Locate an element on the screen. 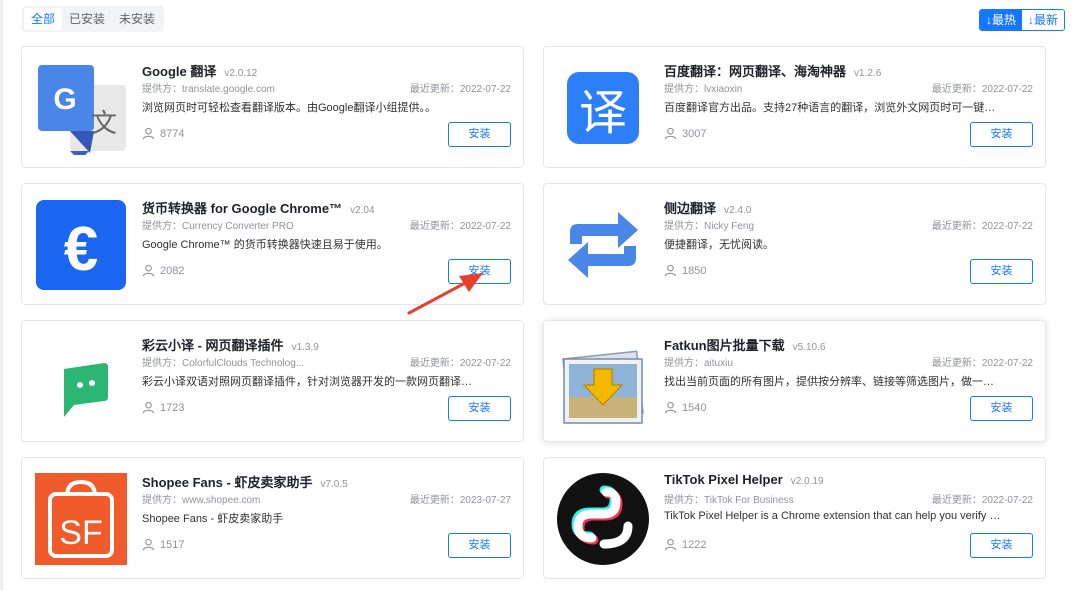 The width and height of the screenshot is (1080, 590). extension-title: 货币转换器 for Google Chrome™ is located at coordinates (242, 208).